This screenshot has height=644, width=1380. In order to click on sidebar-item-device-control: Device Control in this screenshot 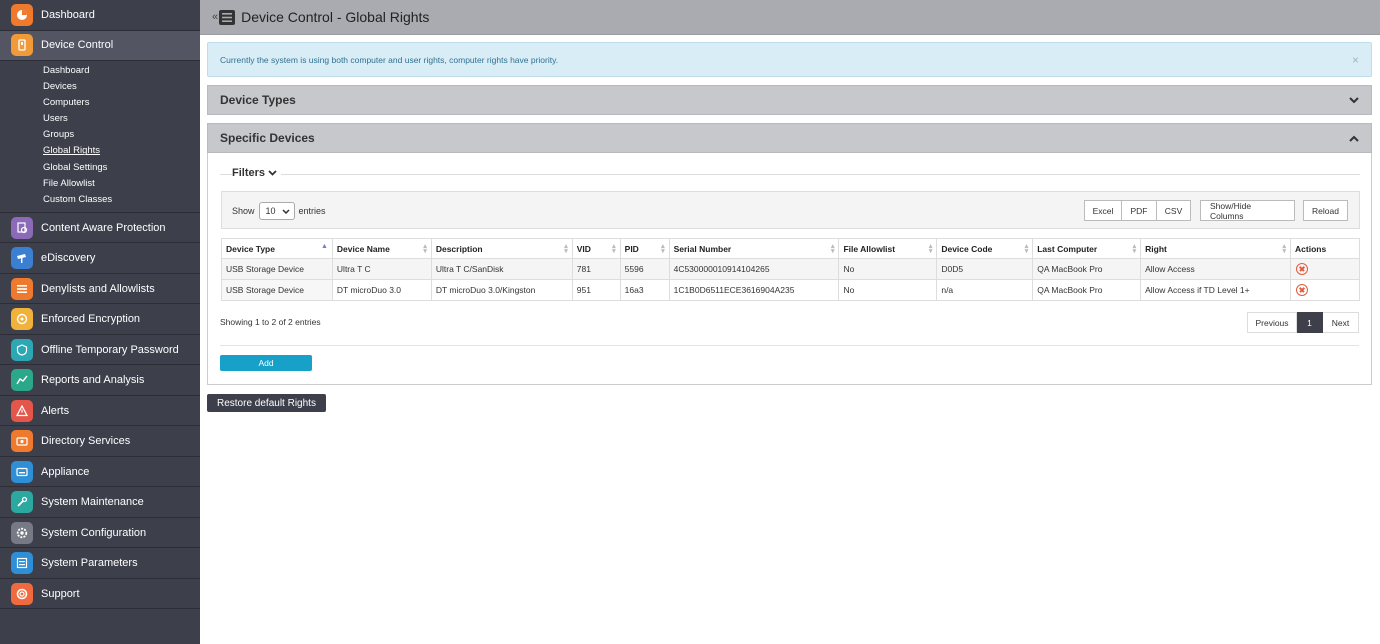, I will do `click(100, 45)`.